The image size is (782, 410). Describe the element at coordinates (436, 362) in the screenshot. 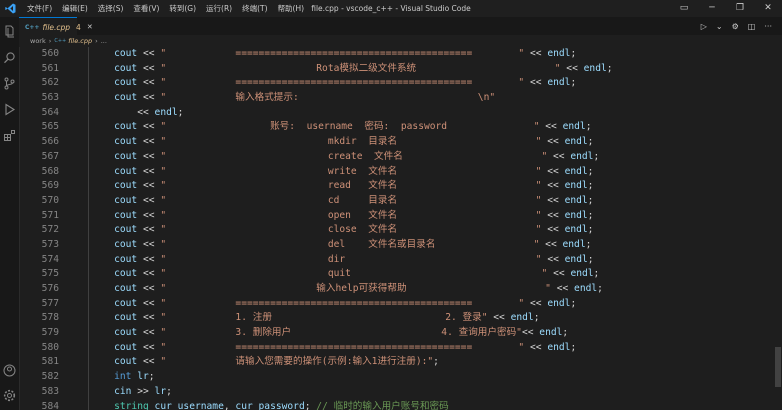

I see `code-line: cout << " 请输入您需要的操作(示例:输入1进行注册):";` at that location.